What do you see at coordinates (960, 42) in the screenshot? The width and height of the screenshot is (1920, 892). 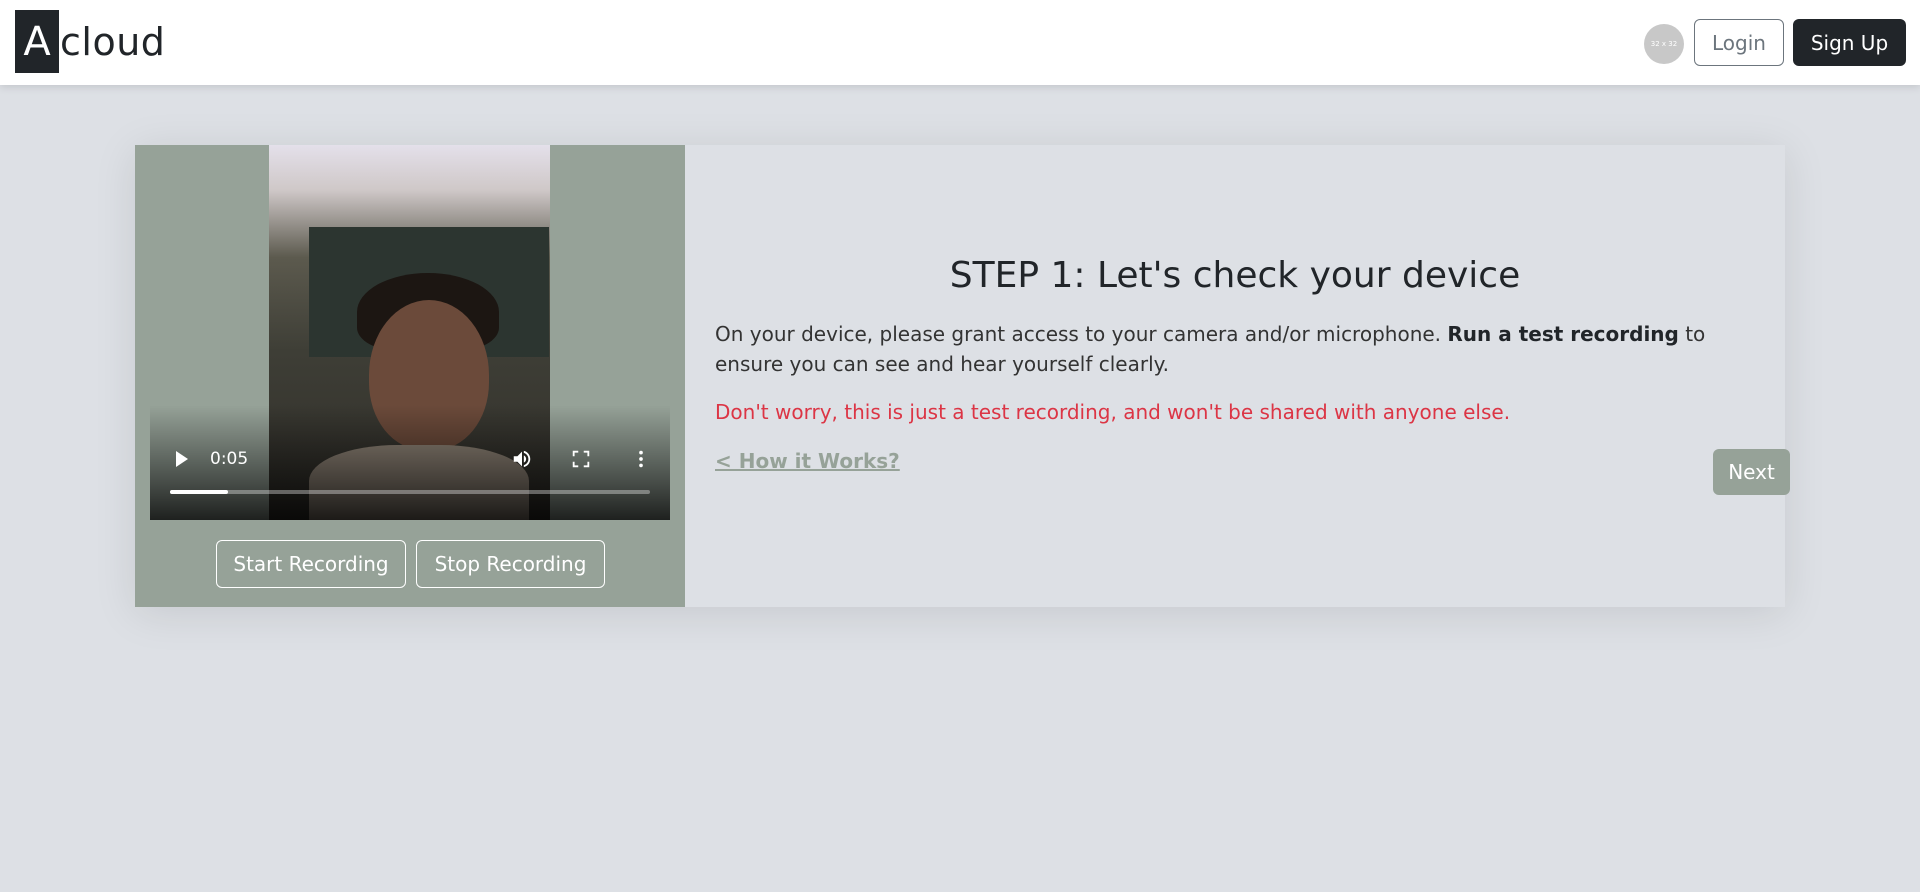 I see `top-navbar: A cloud 32 x 32 Login Sign Up` at bounding box center [960, 42].